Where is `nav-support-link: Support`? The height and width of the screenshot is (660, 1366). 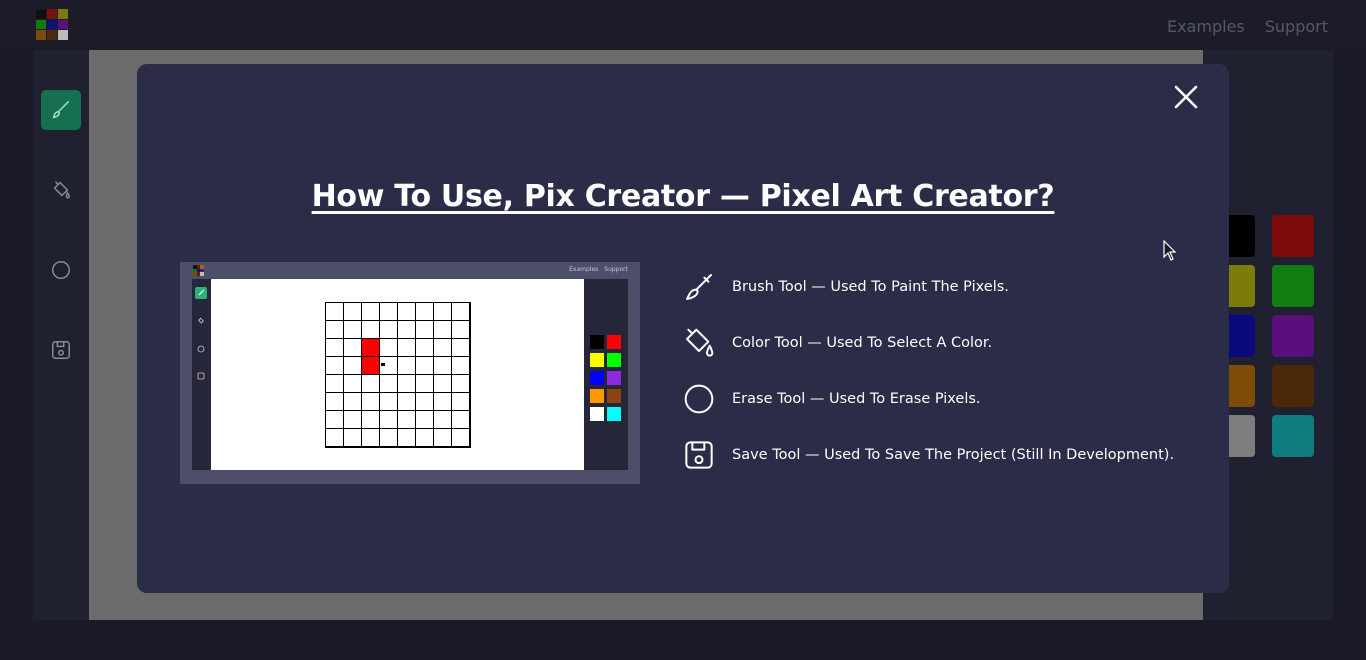 nav-support-link: Support is located at coordinates (1296, 26).